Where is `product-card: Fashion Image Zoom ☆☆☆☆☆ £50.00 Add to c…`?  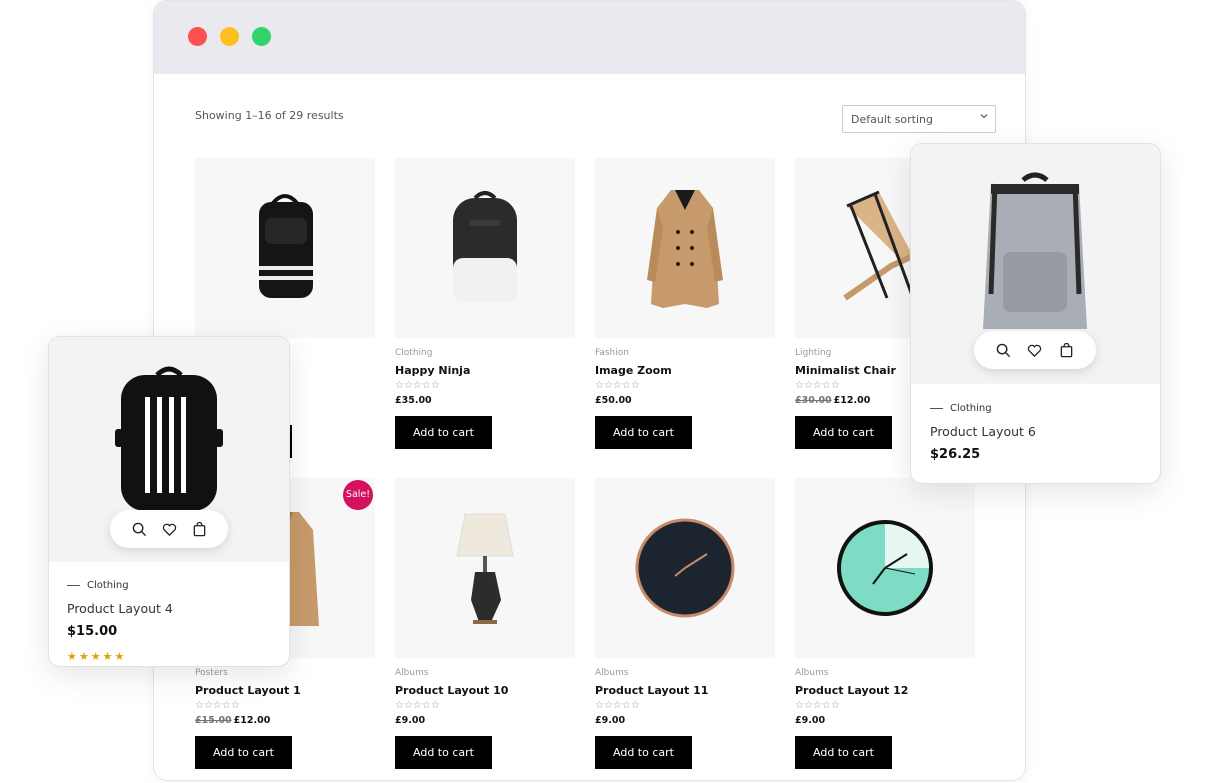 product-card: Fashion Image Zoom ☆☆☆☆☆ £50.00 Add to c… is located at coordinates (685, 303).